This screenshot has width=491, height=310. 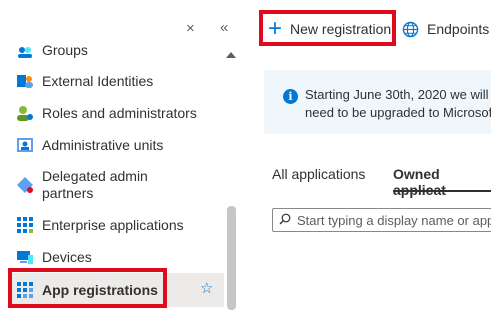 What do you see at coordinates (117, 185) in the screenshot?
I see `sidebar-item-delegated-admin-partners: Delegated admin partners` at bounding box center [117, 185].